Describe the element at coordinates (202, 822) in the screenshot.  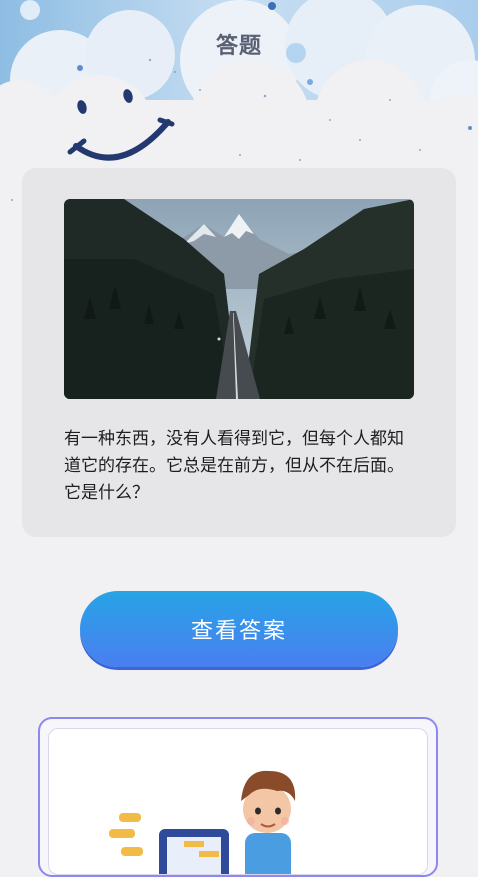
I see `kid-math-illustration` at that location.